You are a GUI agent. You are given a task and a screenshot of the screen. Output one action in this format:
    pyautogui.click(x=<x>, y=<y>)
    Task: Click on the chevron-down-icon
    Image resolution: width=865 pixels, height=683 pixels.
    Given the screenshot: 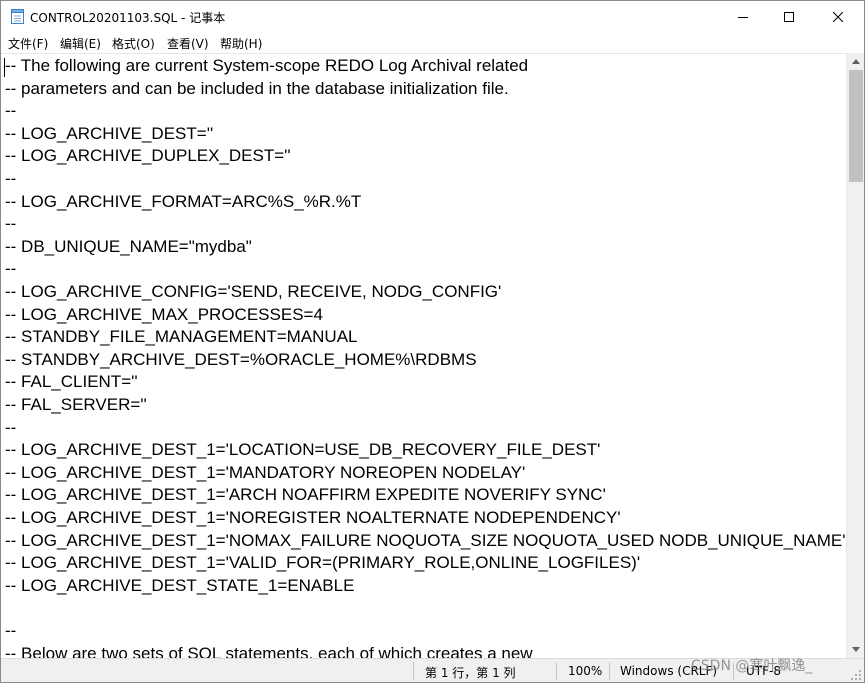 What is the action you would take?
    pyautogui.click(x=856, y=649)
    